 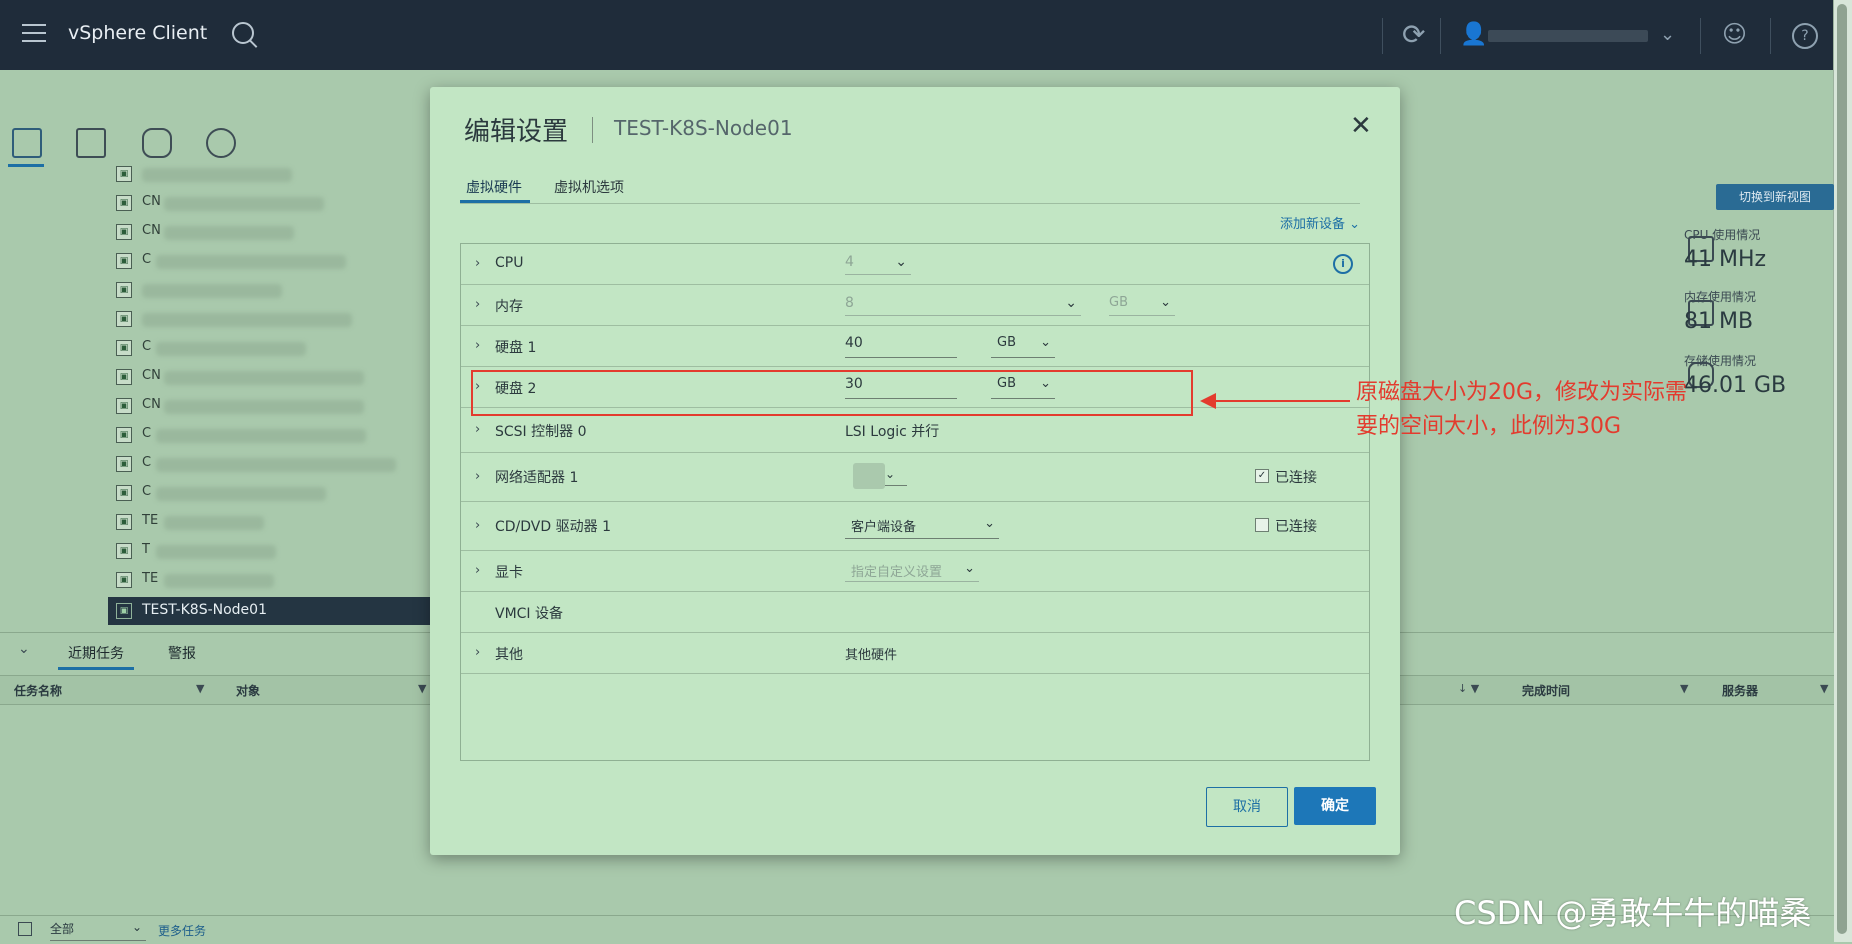 I want to click on column-object: 对象, so click(x=248, y=690).